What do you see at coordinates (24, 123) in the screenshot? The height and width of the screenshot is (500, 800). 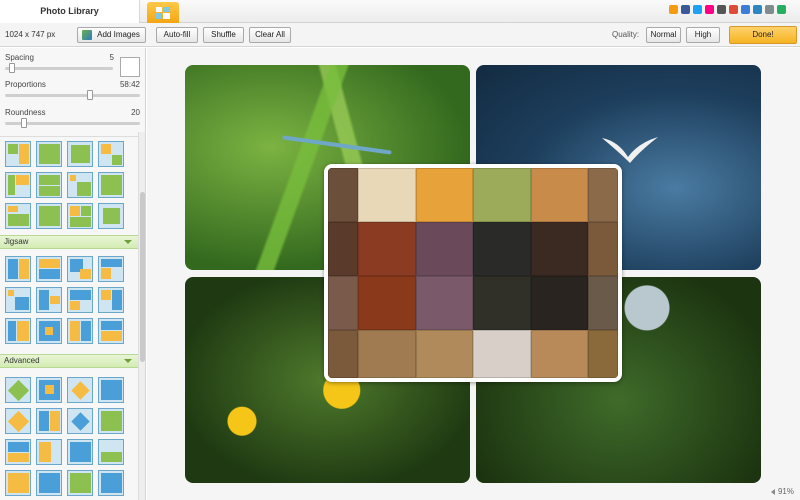 I see `roundness-thumb` at bounding box center [24, 123].